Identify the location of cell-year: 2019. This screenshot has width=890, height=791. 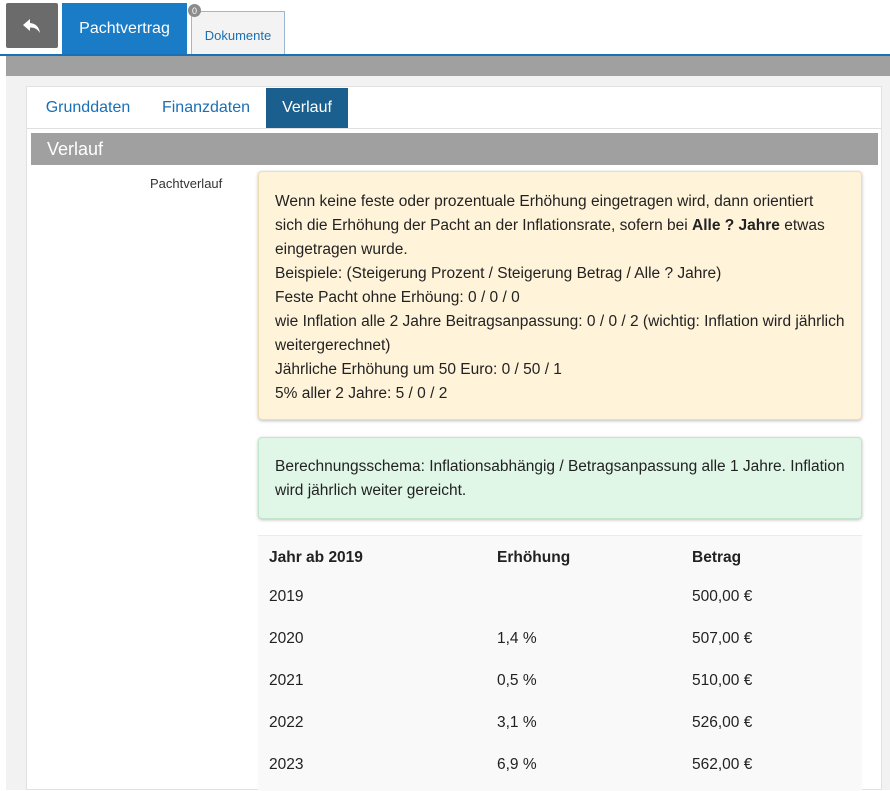
(286, 596).